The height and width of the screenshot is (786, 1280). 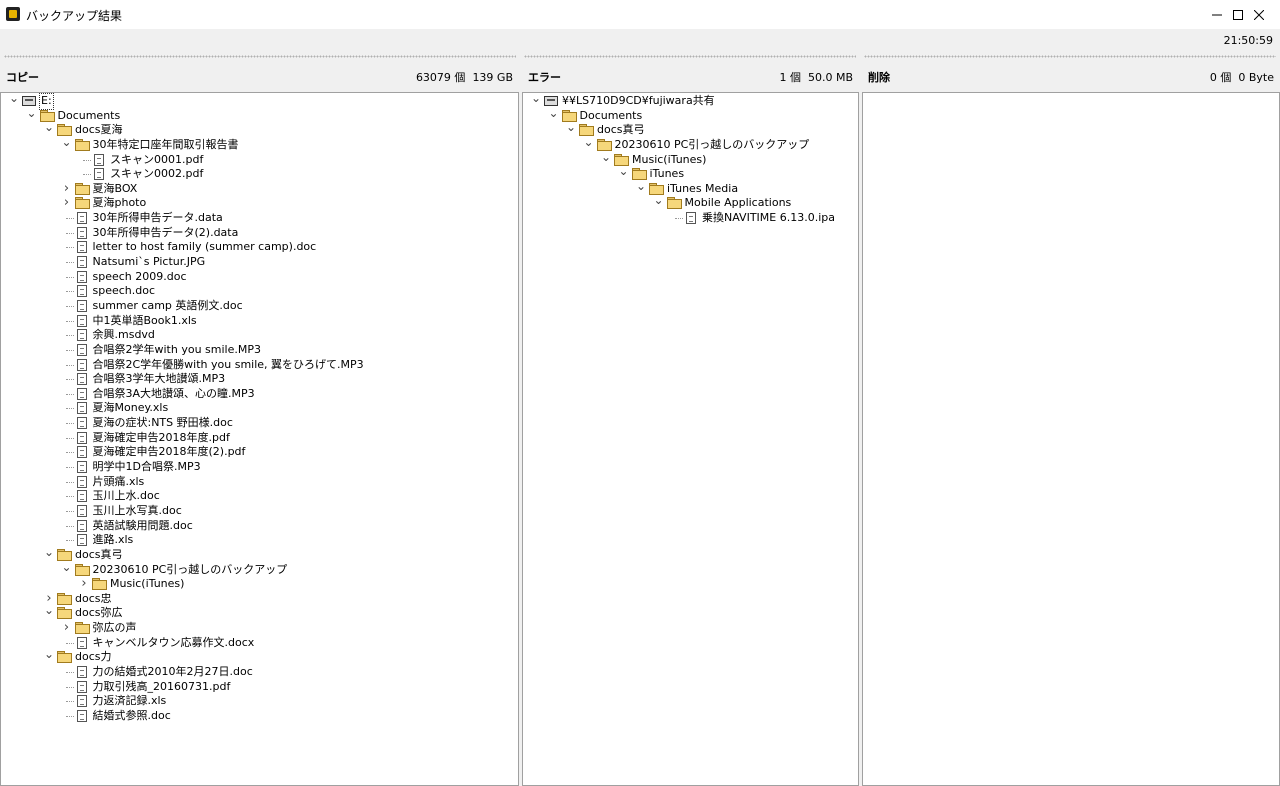 What do you see at coordinates (259, 643) in the screenshot?
I see `tree-file-item: キャンベルタウン応募作文.docx` at bounding box center [259, 643].